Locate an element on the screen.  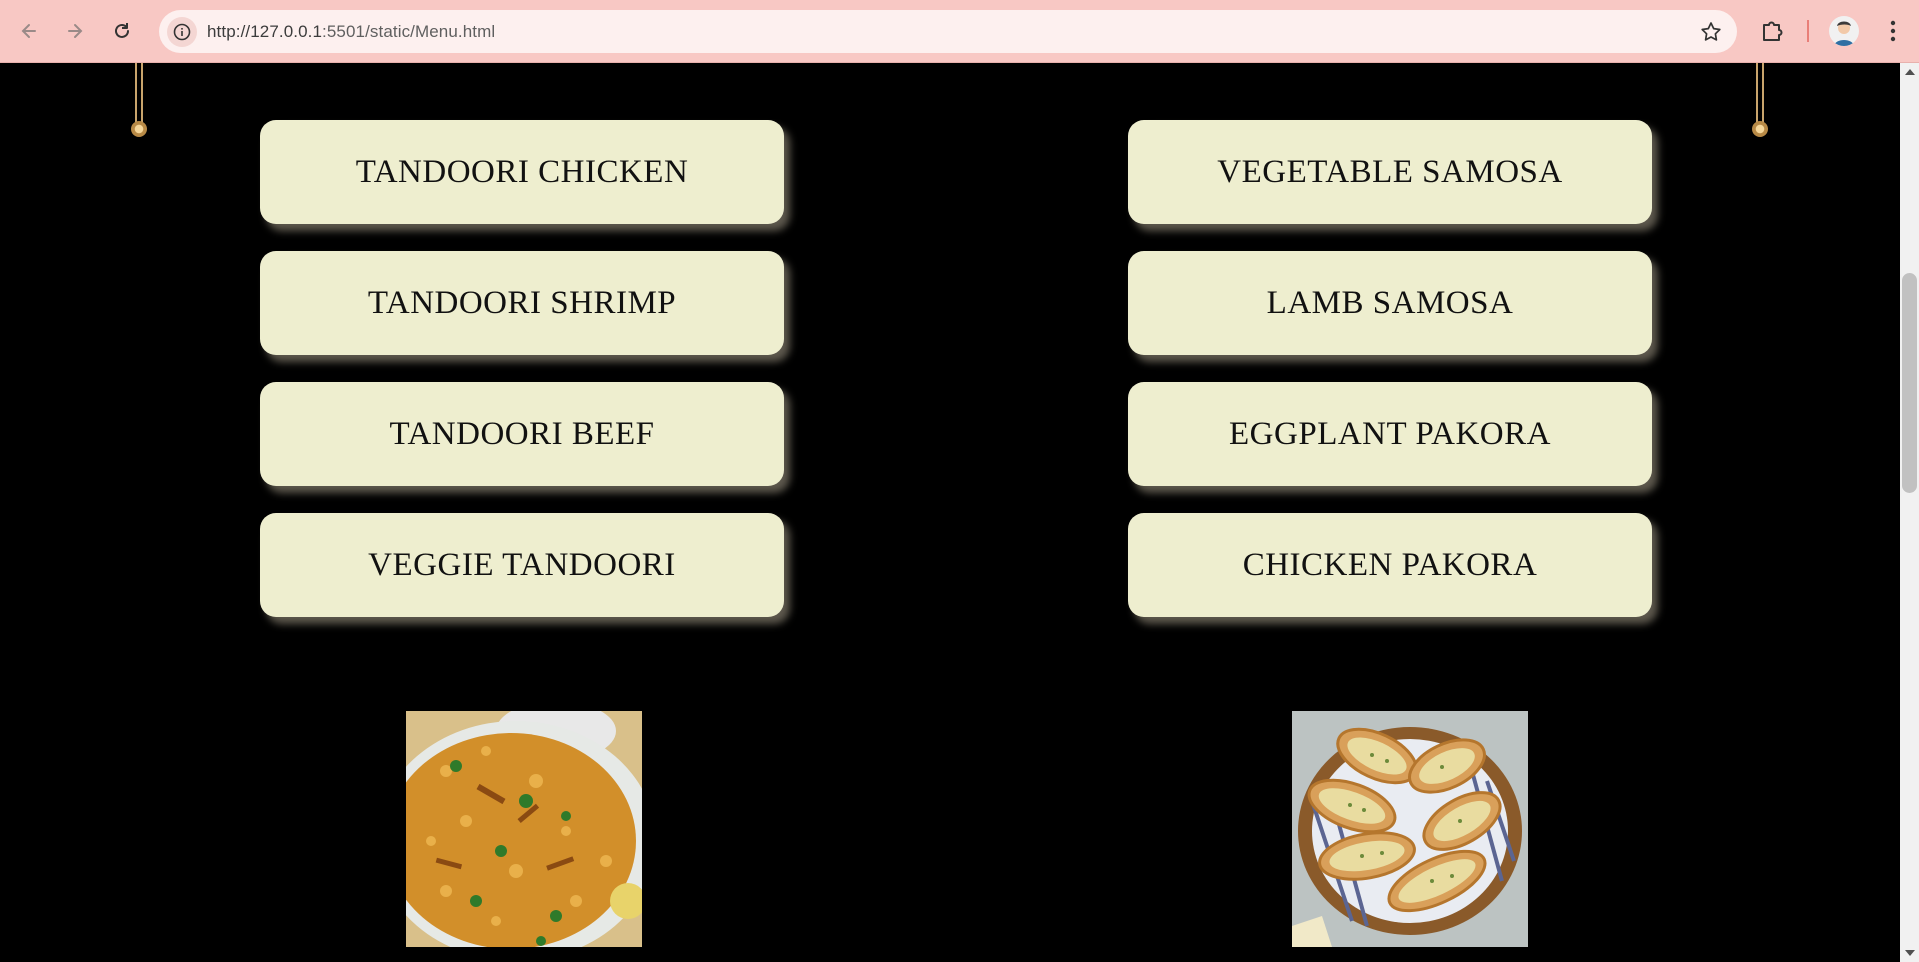
hanging-lamp-right is located at coordinates (1760, 103).